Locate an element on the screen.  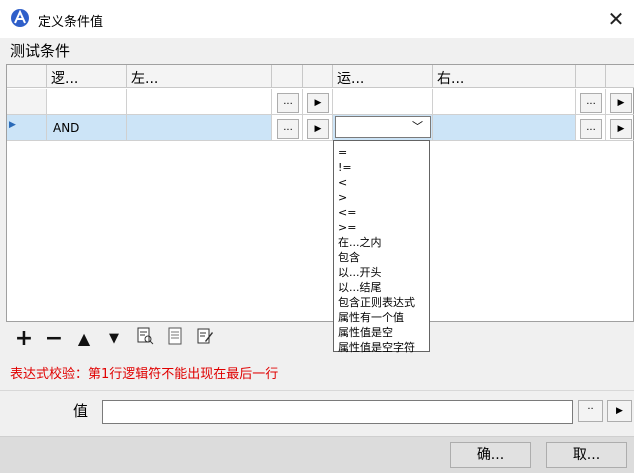
operator-option: 在...之内 is located at coordinates (360, 242).